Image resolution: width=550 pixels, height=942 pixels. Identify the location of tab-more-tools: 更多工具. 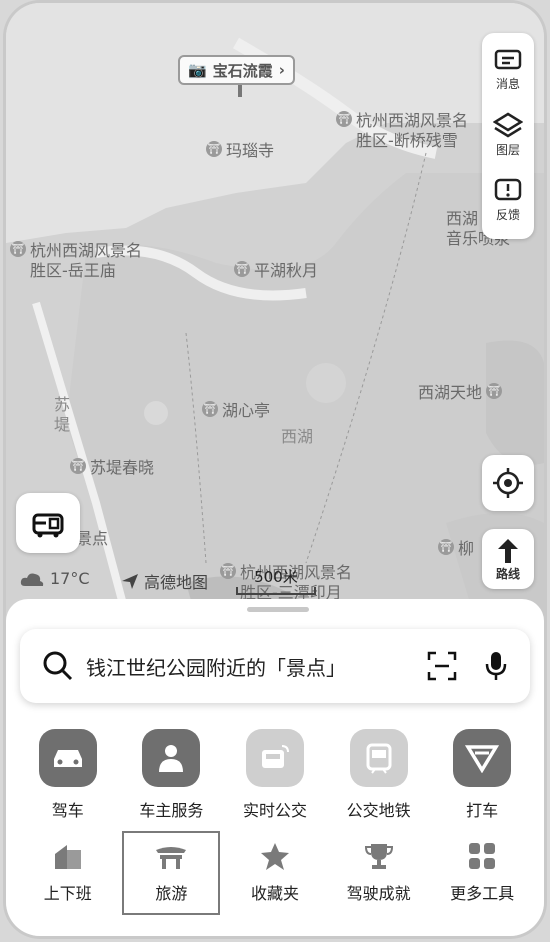
(482, 873).